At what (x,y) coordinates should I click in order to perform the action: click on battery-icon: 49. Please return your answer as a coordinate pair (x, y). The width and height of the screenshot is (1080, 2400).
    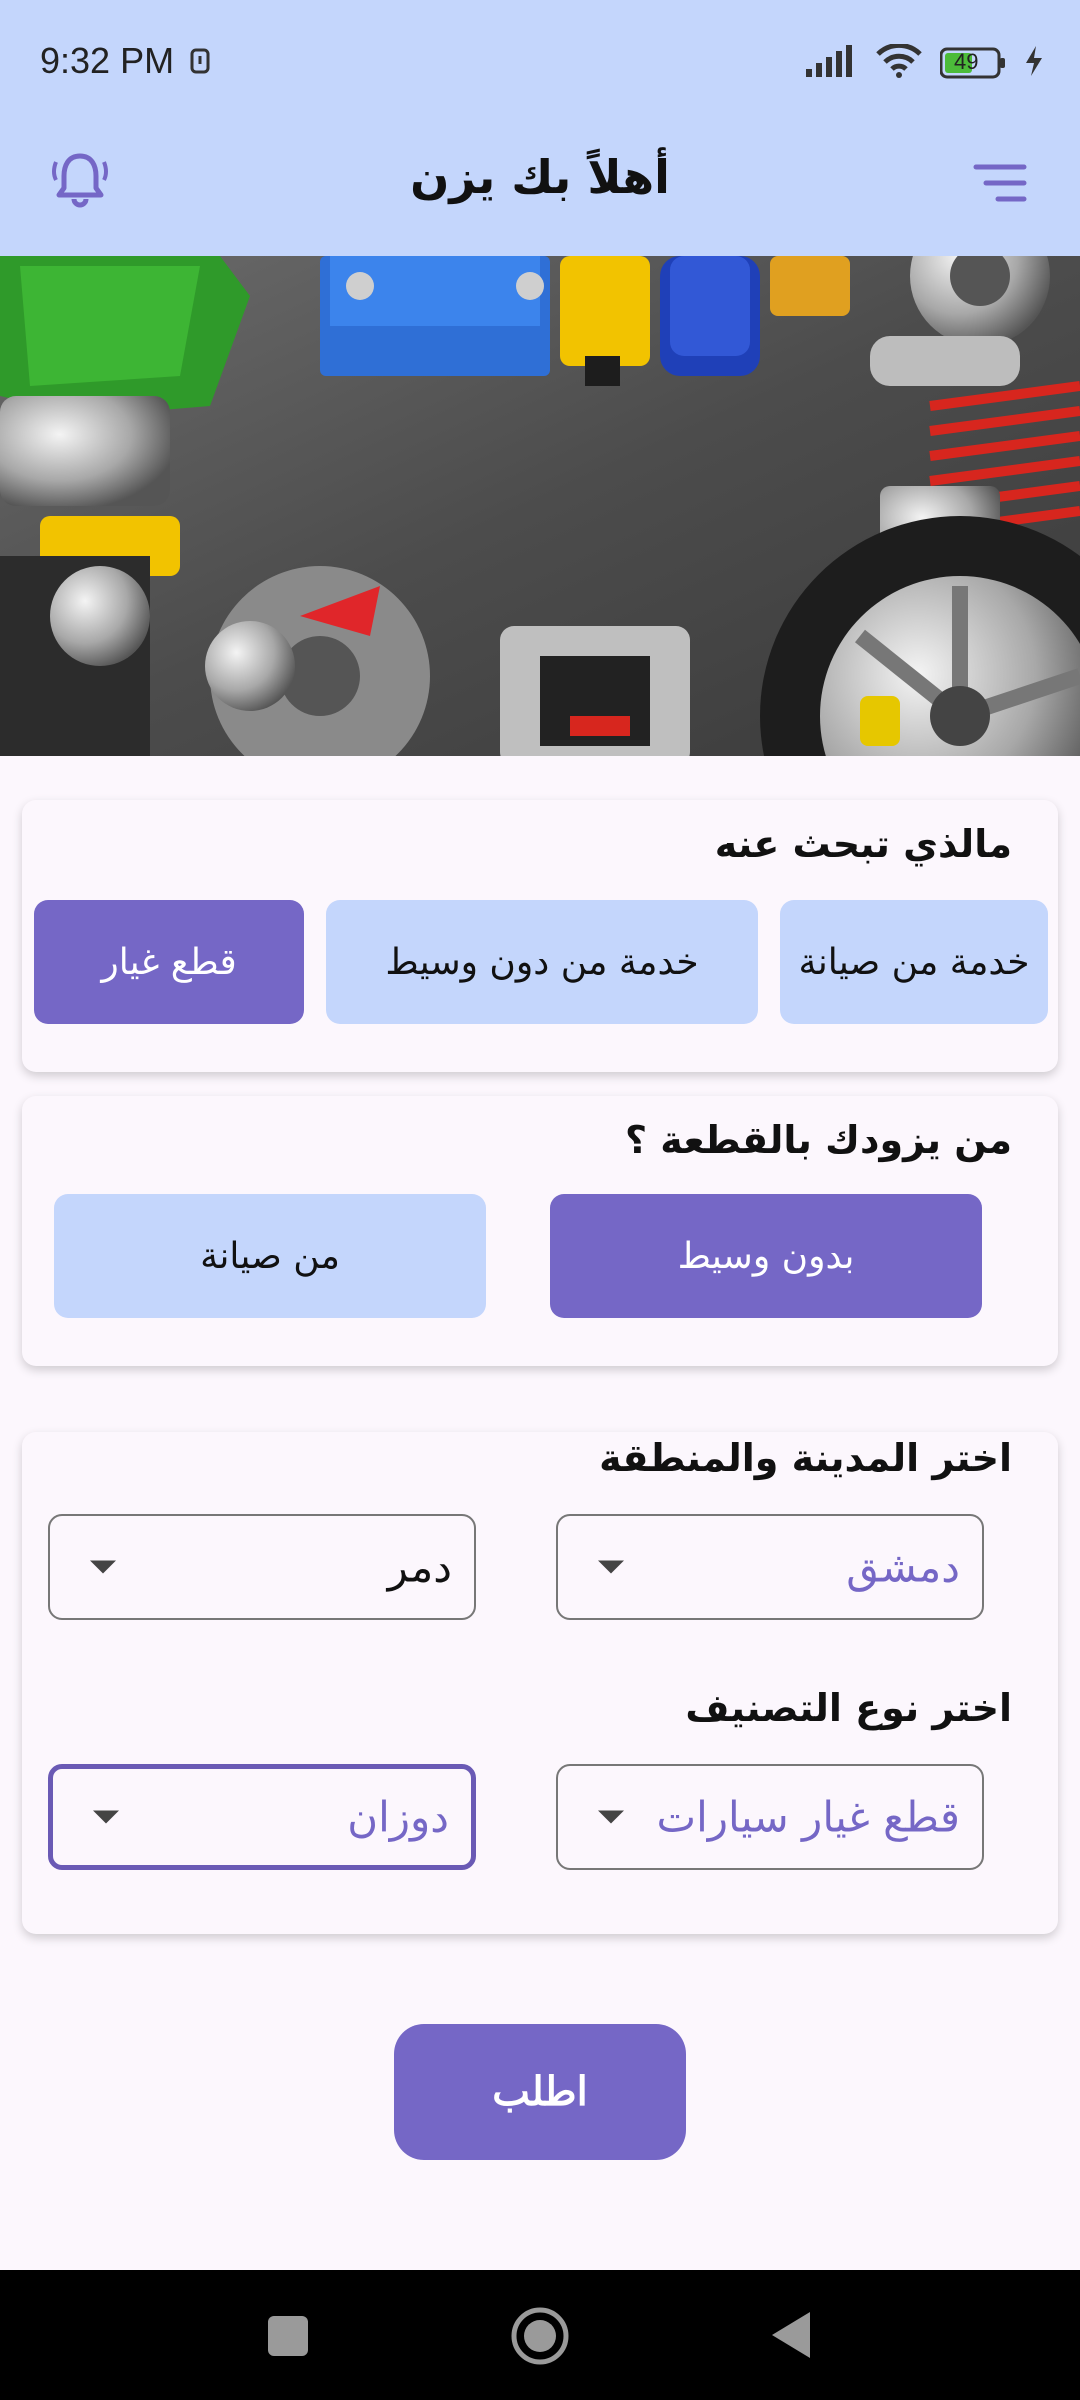
    Looking at the image, I should click on (973, 63).